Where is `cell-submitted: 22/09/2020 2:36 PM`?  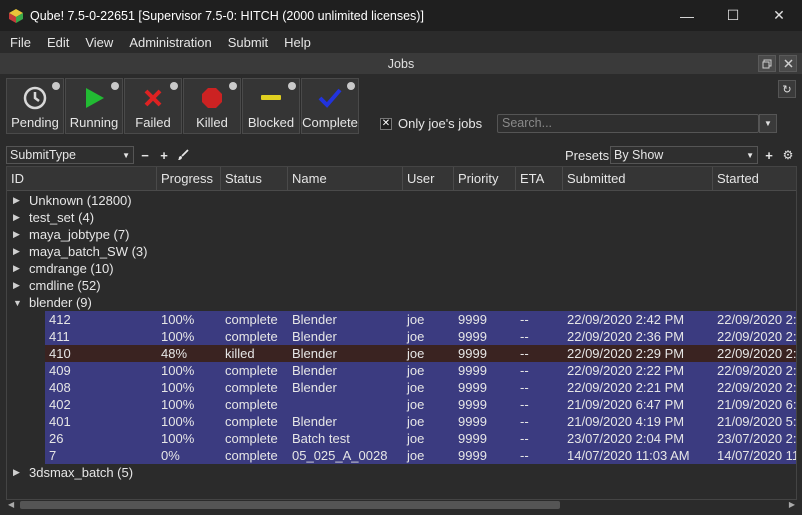 cell-submitted: 22/09/2020 2:36 PM is located at coordinates (638, 336).